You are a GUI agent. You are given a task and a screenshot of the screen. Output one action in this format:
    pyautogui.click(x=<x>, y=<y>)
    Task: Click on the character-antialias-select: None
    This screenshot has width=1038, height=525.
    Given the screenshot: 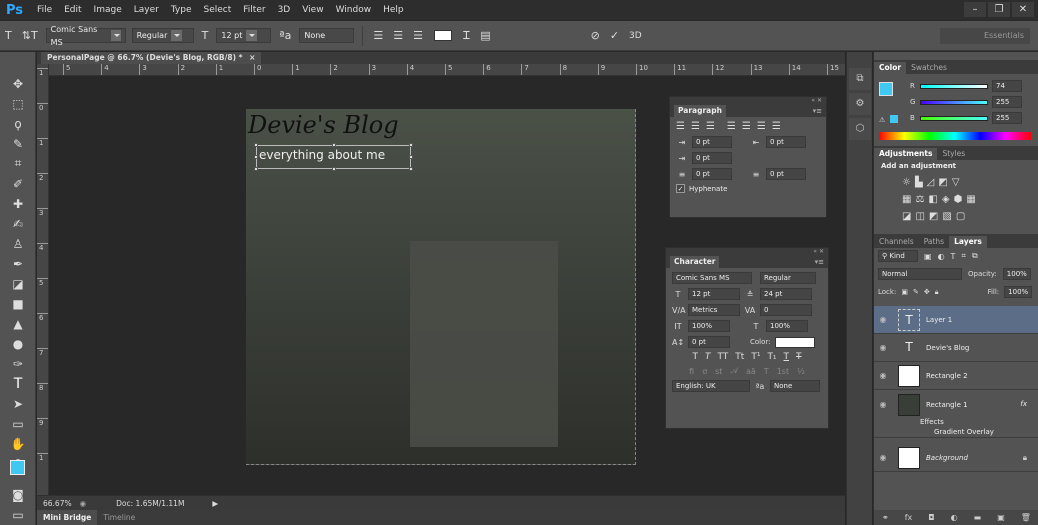 What is the action you would take?
    pyautogui.click(x=795, y=386)
    